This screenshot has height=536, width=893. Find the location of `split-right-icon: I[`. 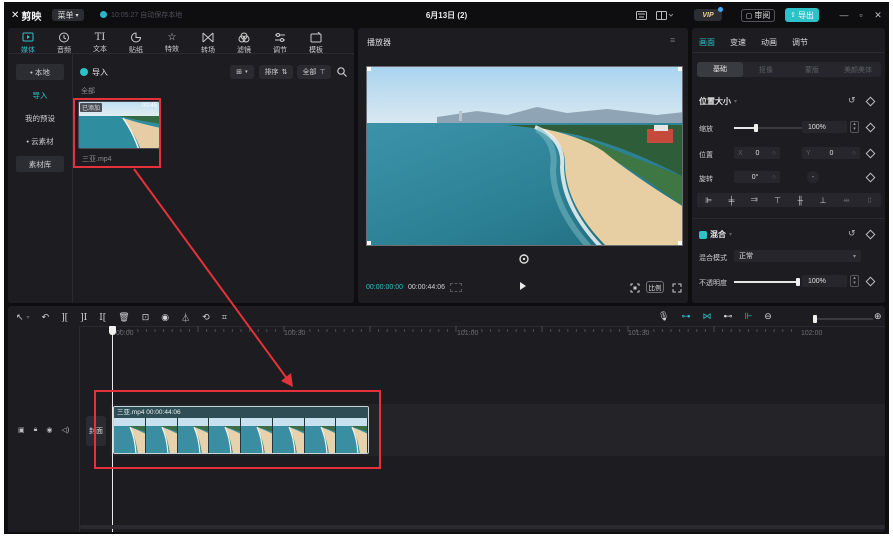

split-right-icon: I[ is located at coordinates (102, 318).